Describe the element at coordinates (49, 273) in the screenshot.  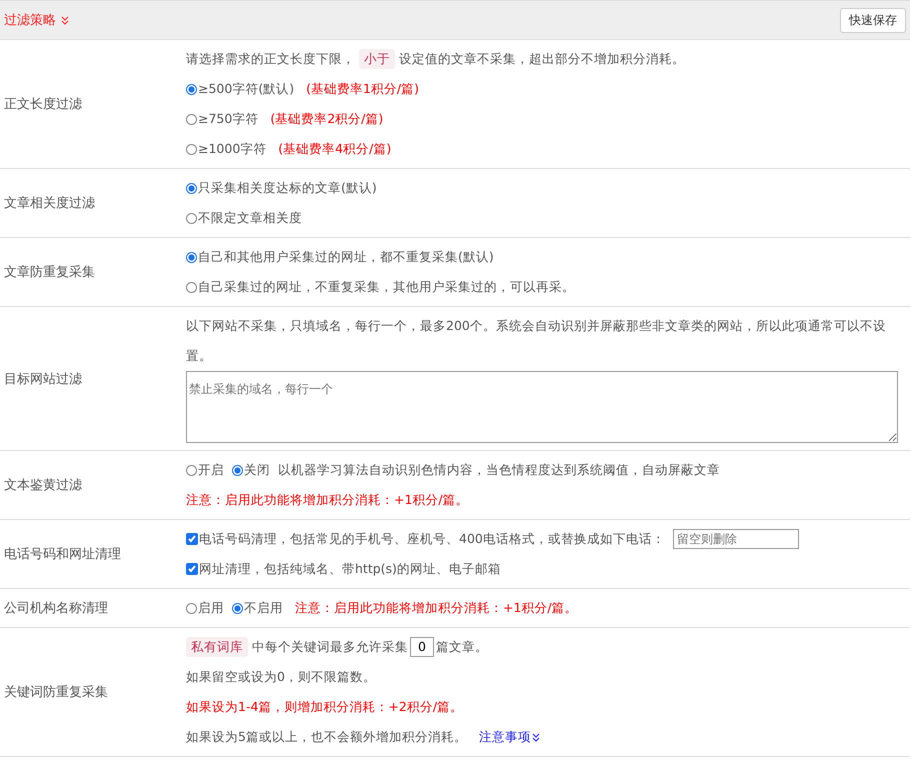
I see `setting-label: 文章防重复采集` at that location.